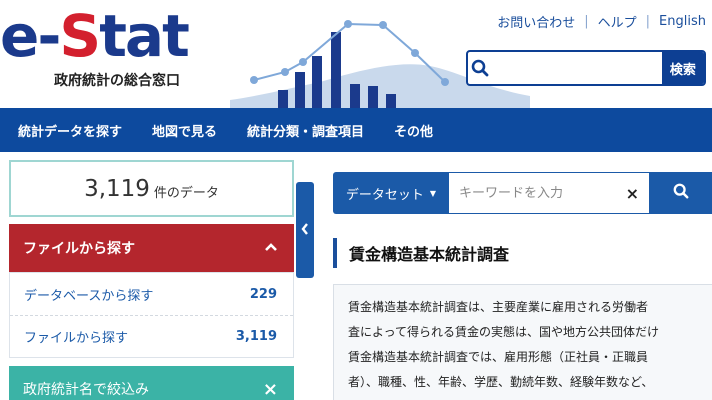 The image size is (712, 400). I want to click on caret-down-icon: ▼, so click(433, 193).